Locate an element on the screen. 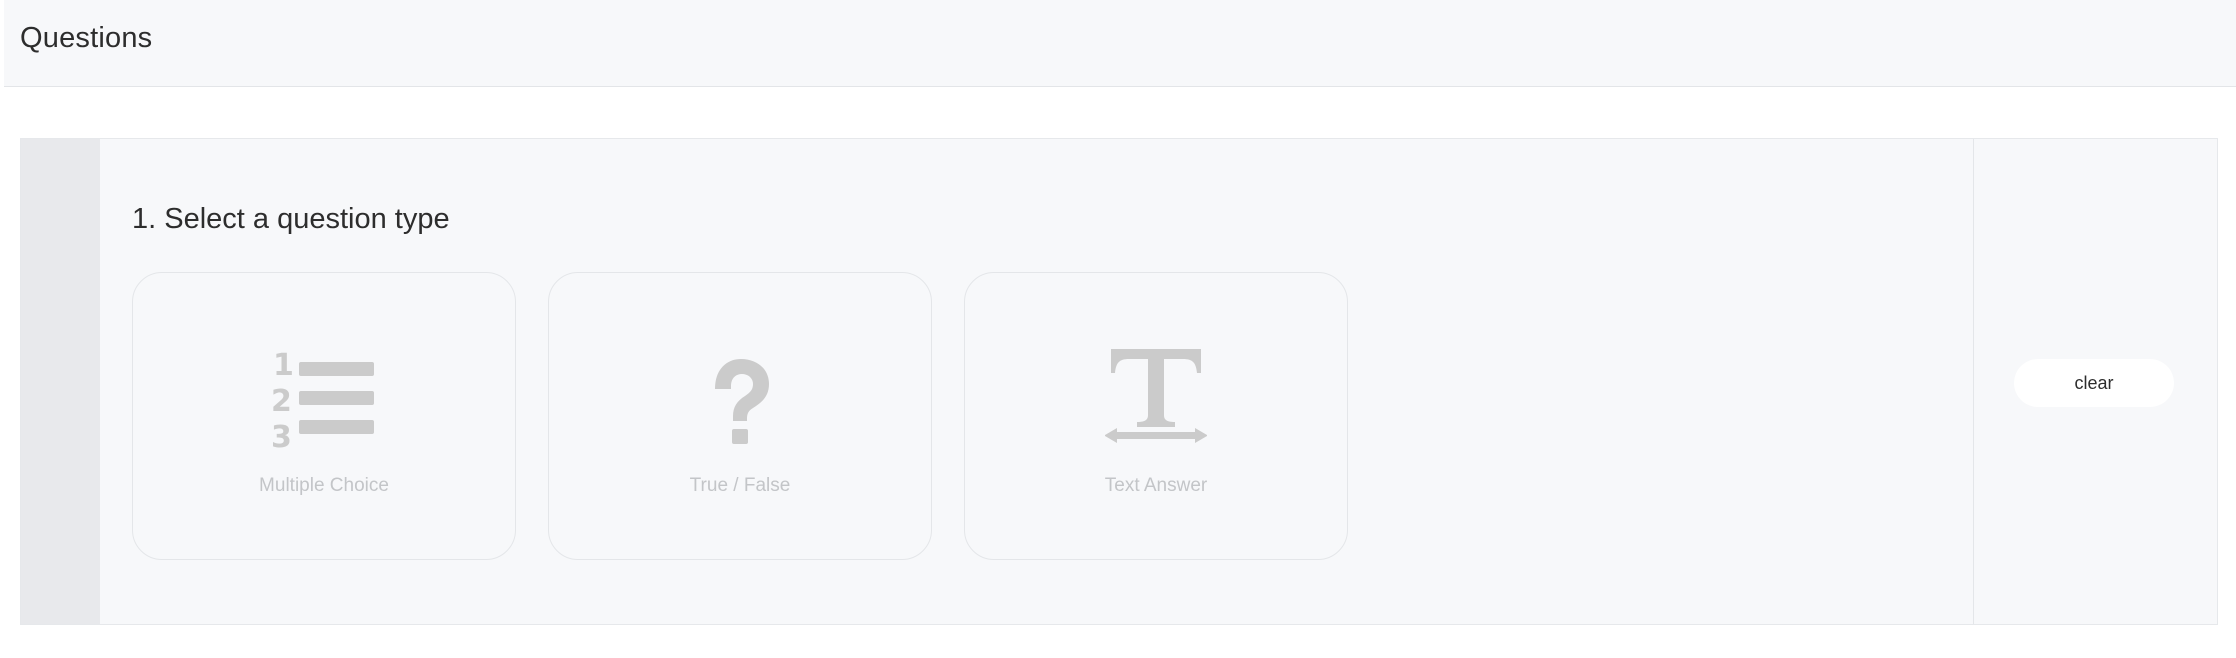 Image resolution: width=2236 pixels, height=658 pixels. svg-text: 2 is located at coordinates (281, 401).